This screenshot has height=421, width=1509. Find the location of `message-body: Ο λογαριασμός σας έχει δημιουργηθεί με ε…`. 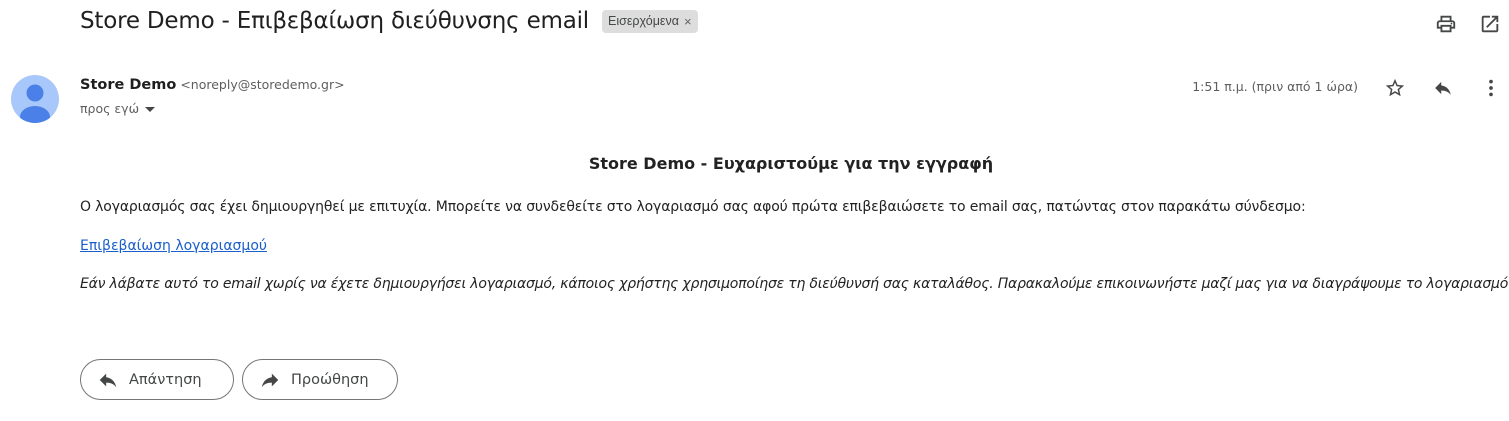

message-body: Ο λογαριασμός σας έχει δημιουργηθεί με ε… is located at coordinates (693, 207).